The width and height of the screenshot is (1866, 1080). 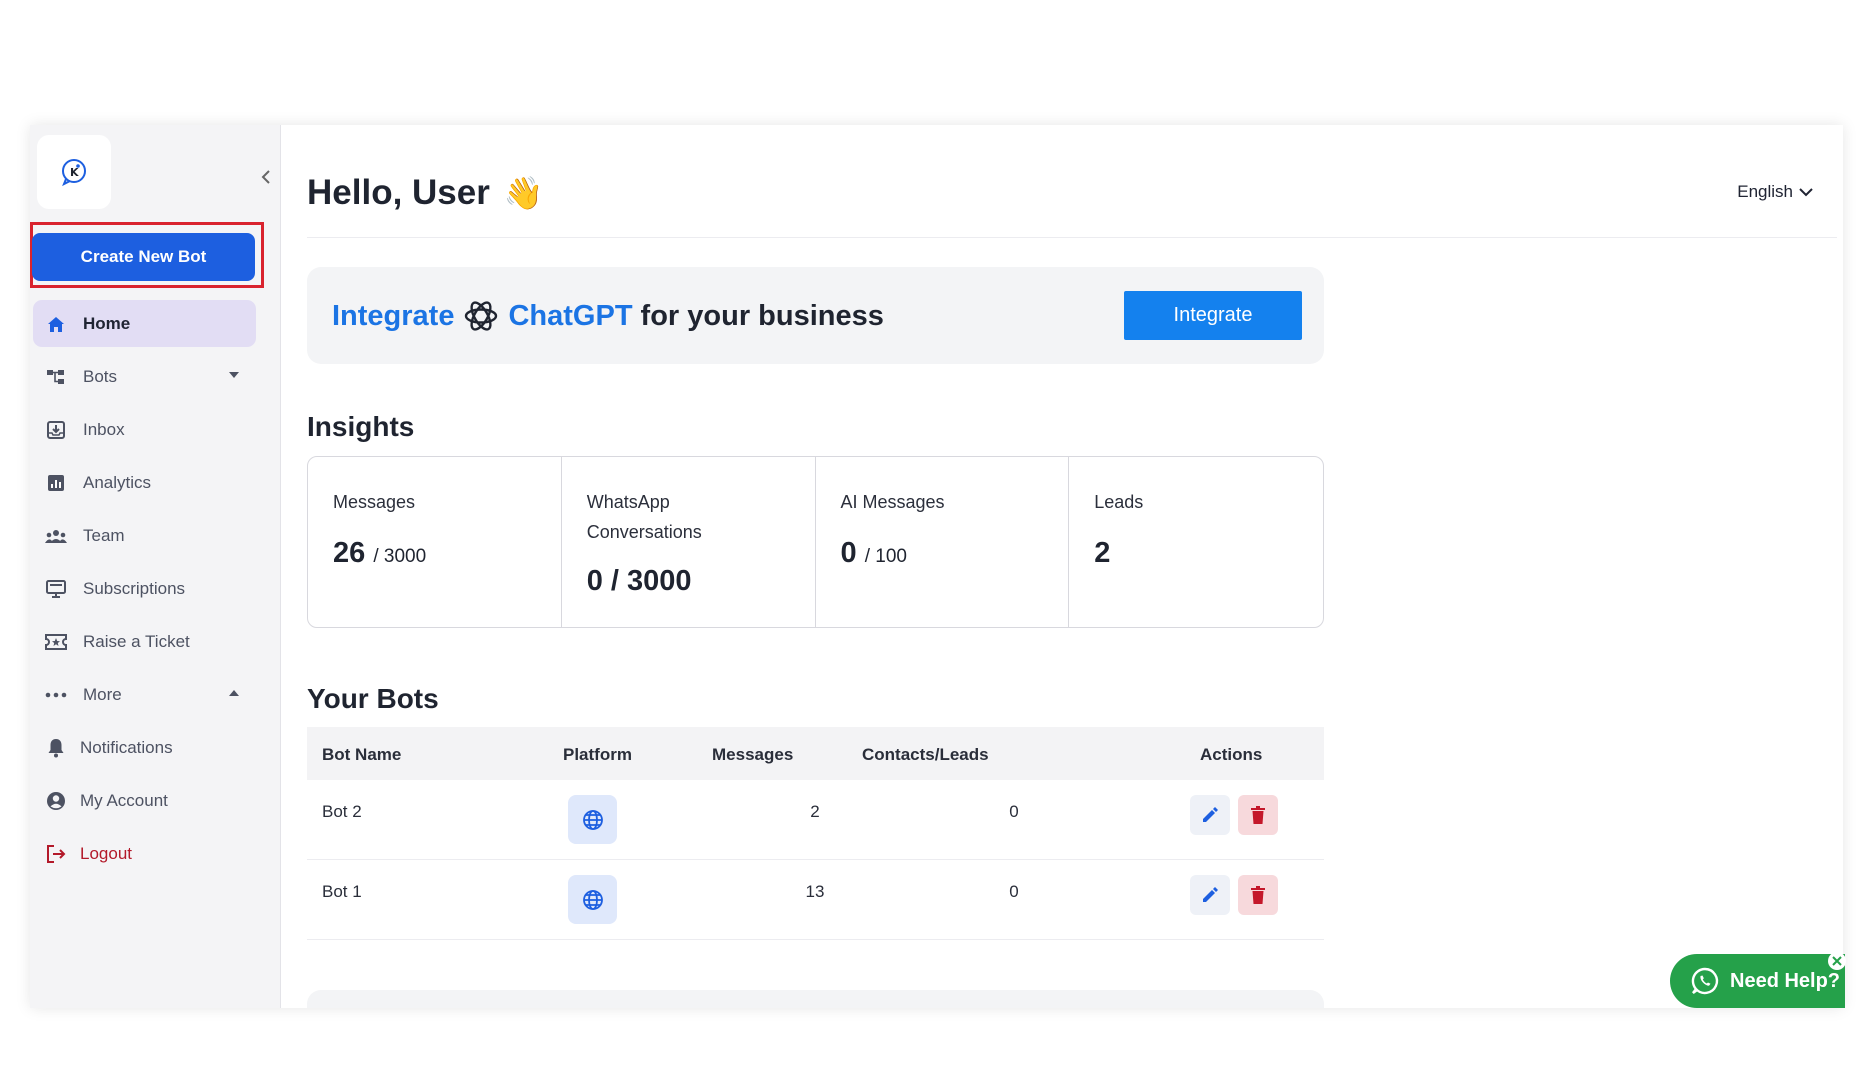 What do you see at coordinates (100, 376) in the screenshot?
I see `sidebar-item-label: Bots` at bounding box center [100, 376].